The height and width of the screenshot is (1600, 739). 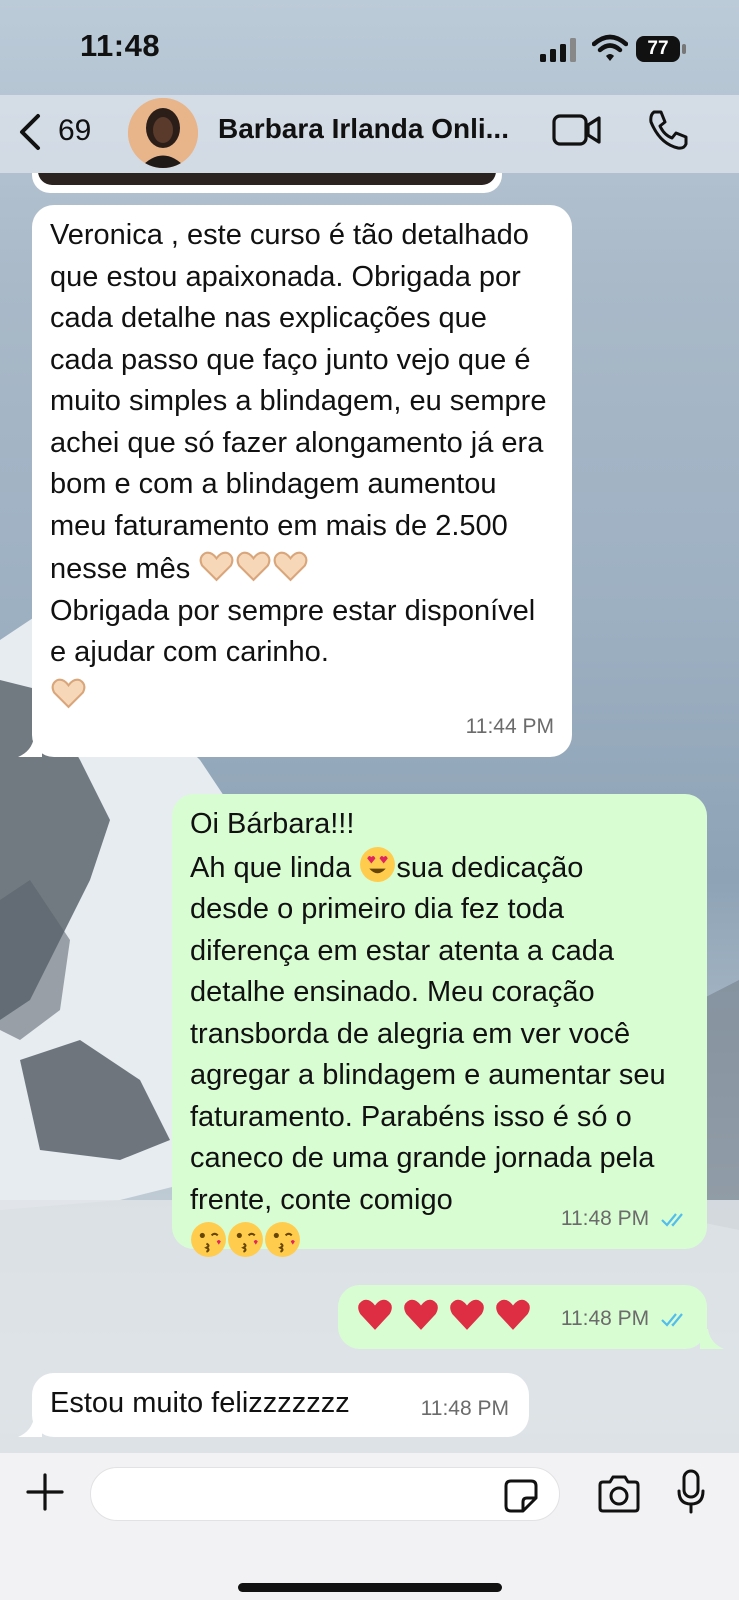 I want to click on camera-icon, so click(x=619, y=1494).